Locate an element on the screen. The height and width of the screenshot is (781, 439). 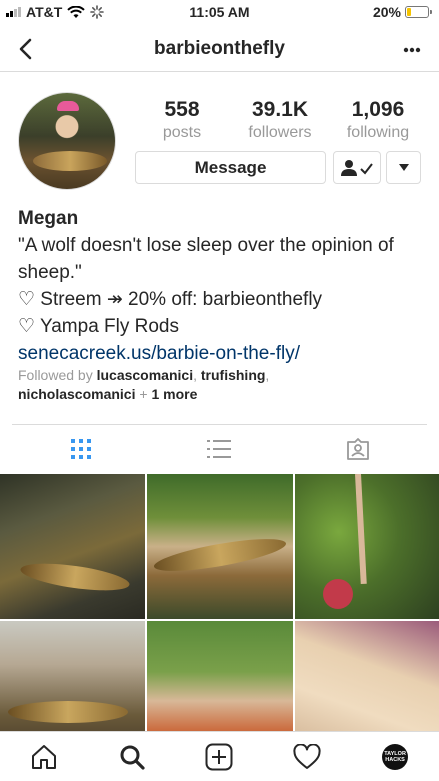
tagged-icon is located at coordinates (357, 448).